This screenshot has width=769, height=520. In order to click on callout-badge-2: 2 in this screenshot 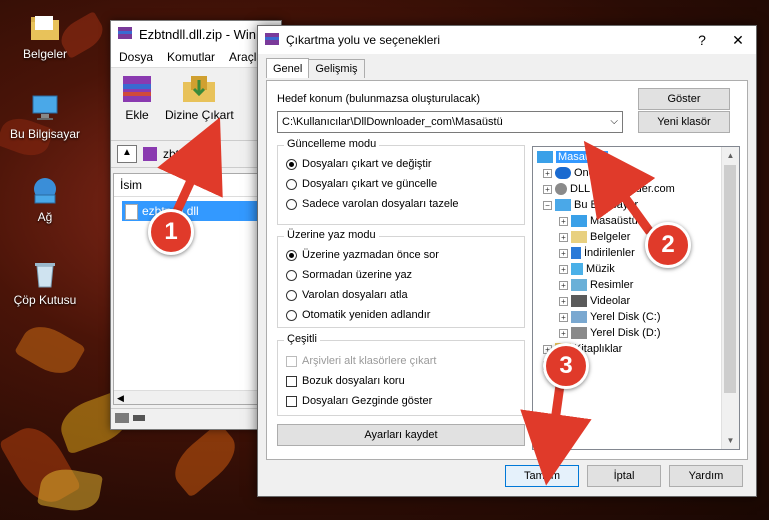, I will do `click(668, 245)`.